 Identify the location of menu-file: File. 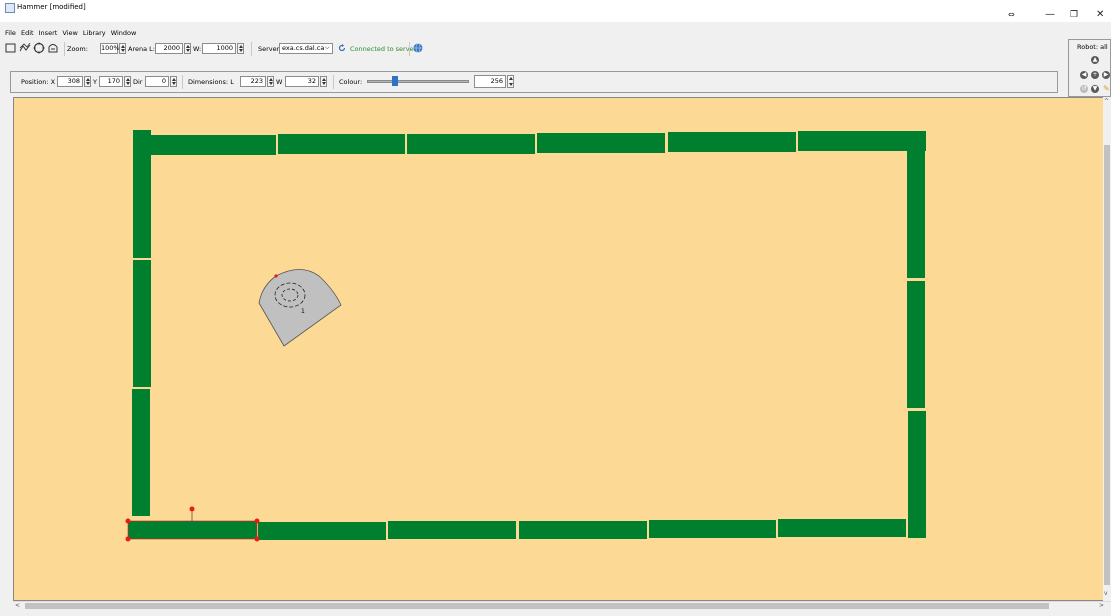
(10, 33).